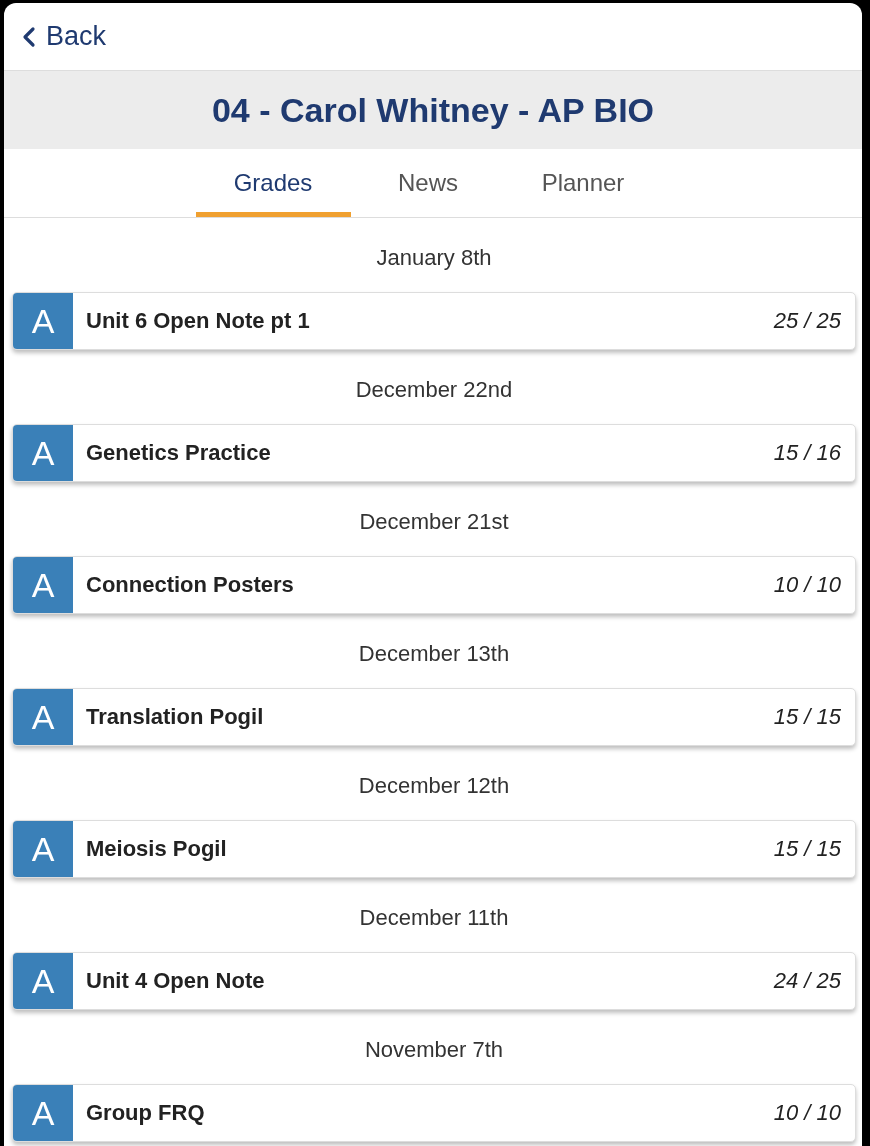 The height and width of the screenshot is (1146, 870). I want to click on assignment-card: A Genetics Practice 15 / 16, so click(434, 453).